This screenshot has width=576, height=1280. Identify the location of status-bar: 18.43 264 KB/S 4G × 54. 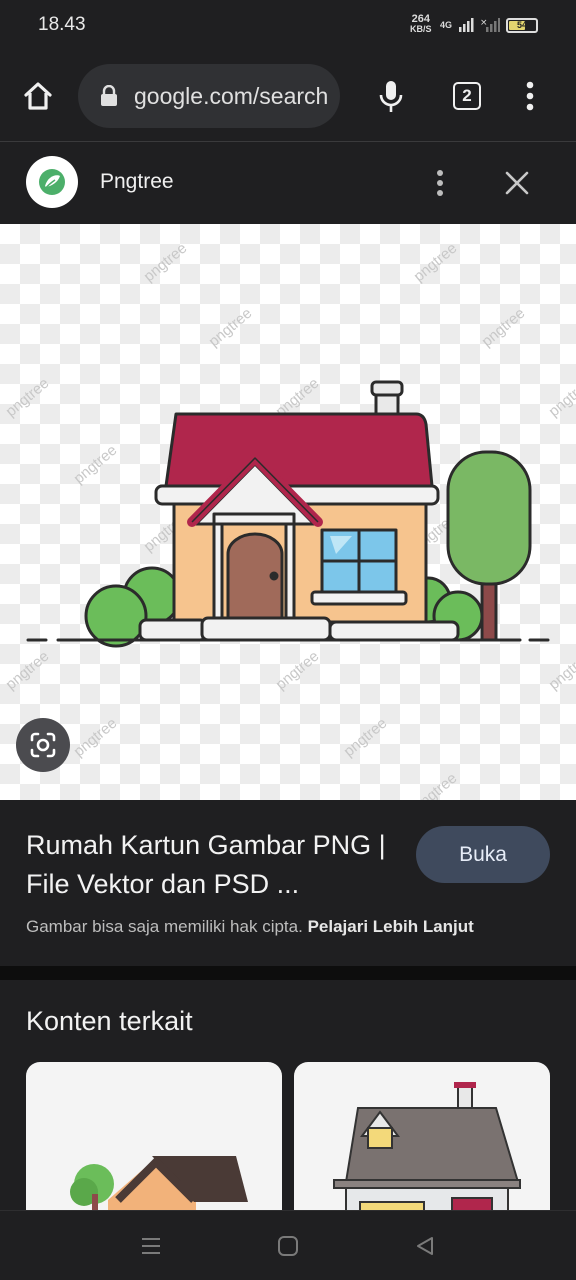
(288, 26).